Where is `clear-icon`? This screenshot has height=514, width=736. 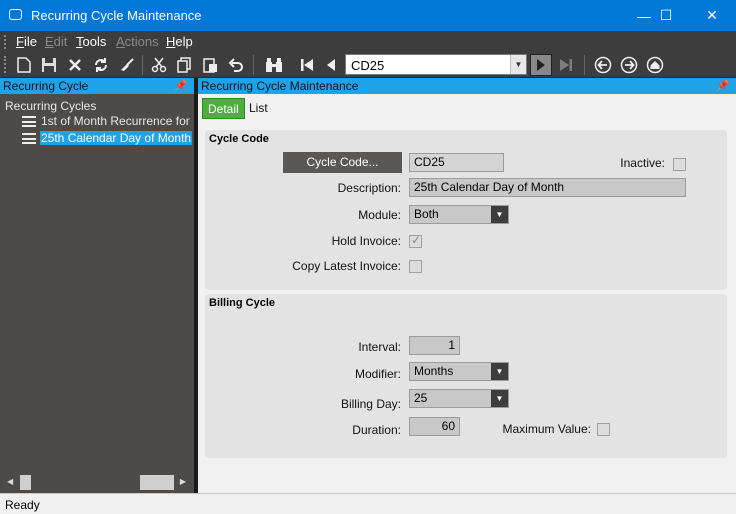 clear-icon is located at coordinates (127, 65).